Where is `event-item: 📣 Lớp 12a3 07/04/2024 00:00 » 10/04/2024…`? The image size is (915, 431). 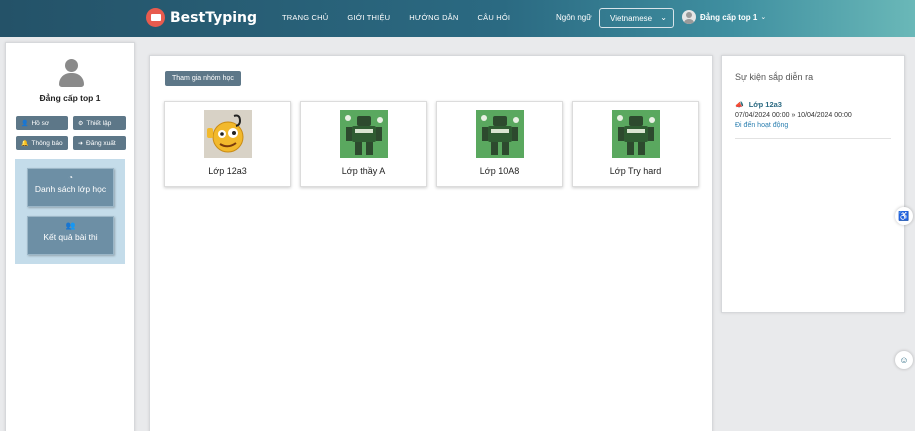
event-item: 📣 Lớp 12a3 07/04/2024 00:00 » 10/04/2024… is located at coordinates (813, 119).